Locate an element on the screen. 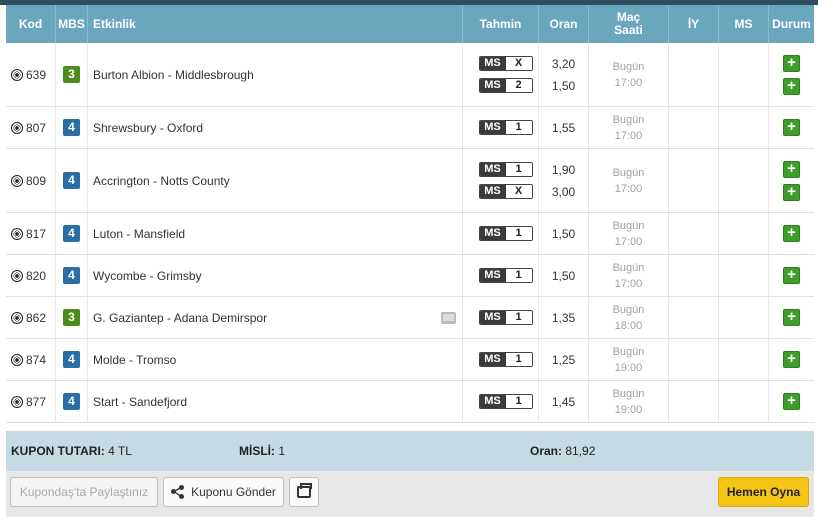 The height and width of the screenshot is (517, 818). status-cell: + is located at coordinates (791, 317).